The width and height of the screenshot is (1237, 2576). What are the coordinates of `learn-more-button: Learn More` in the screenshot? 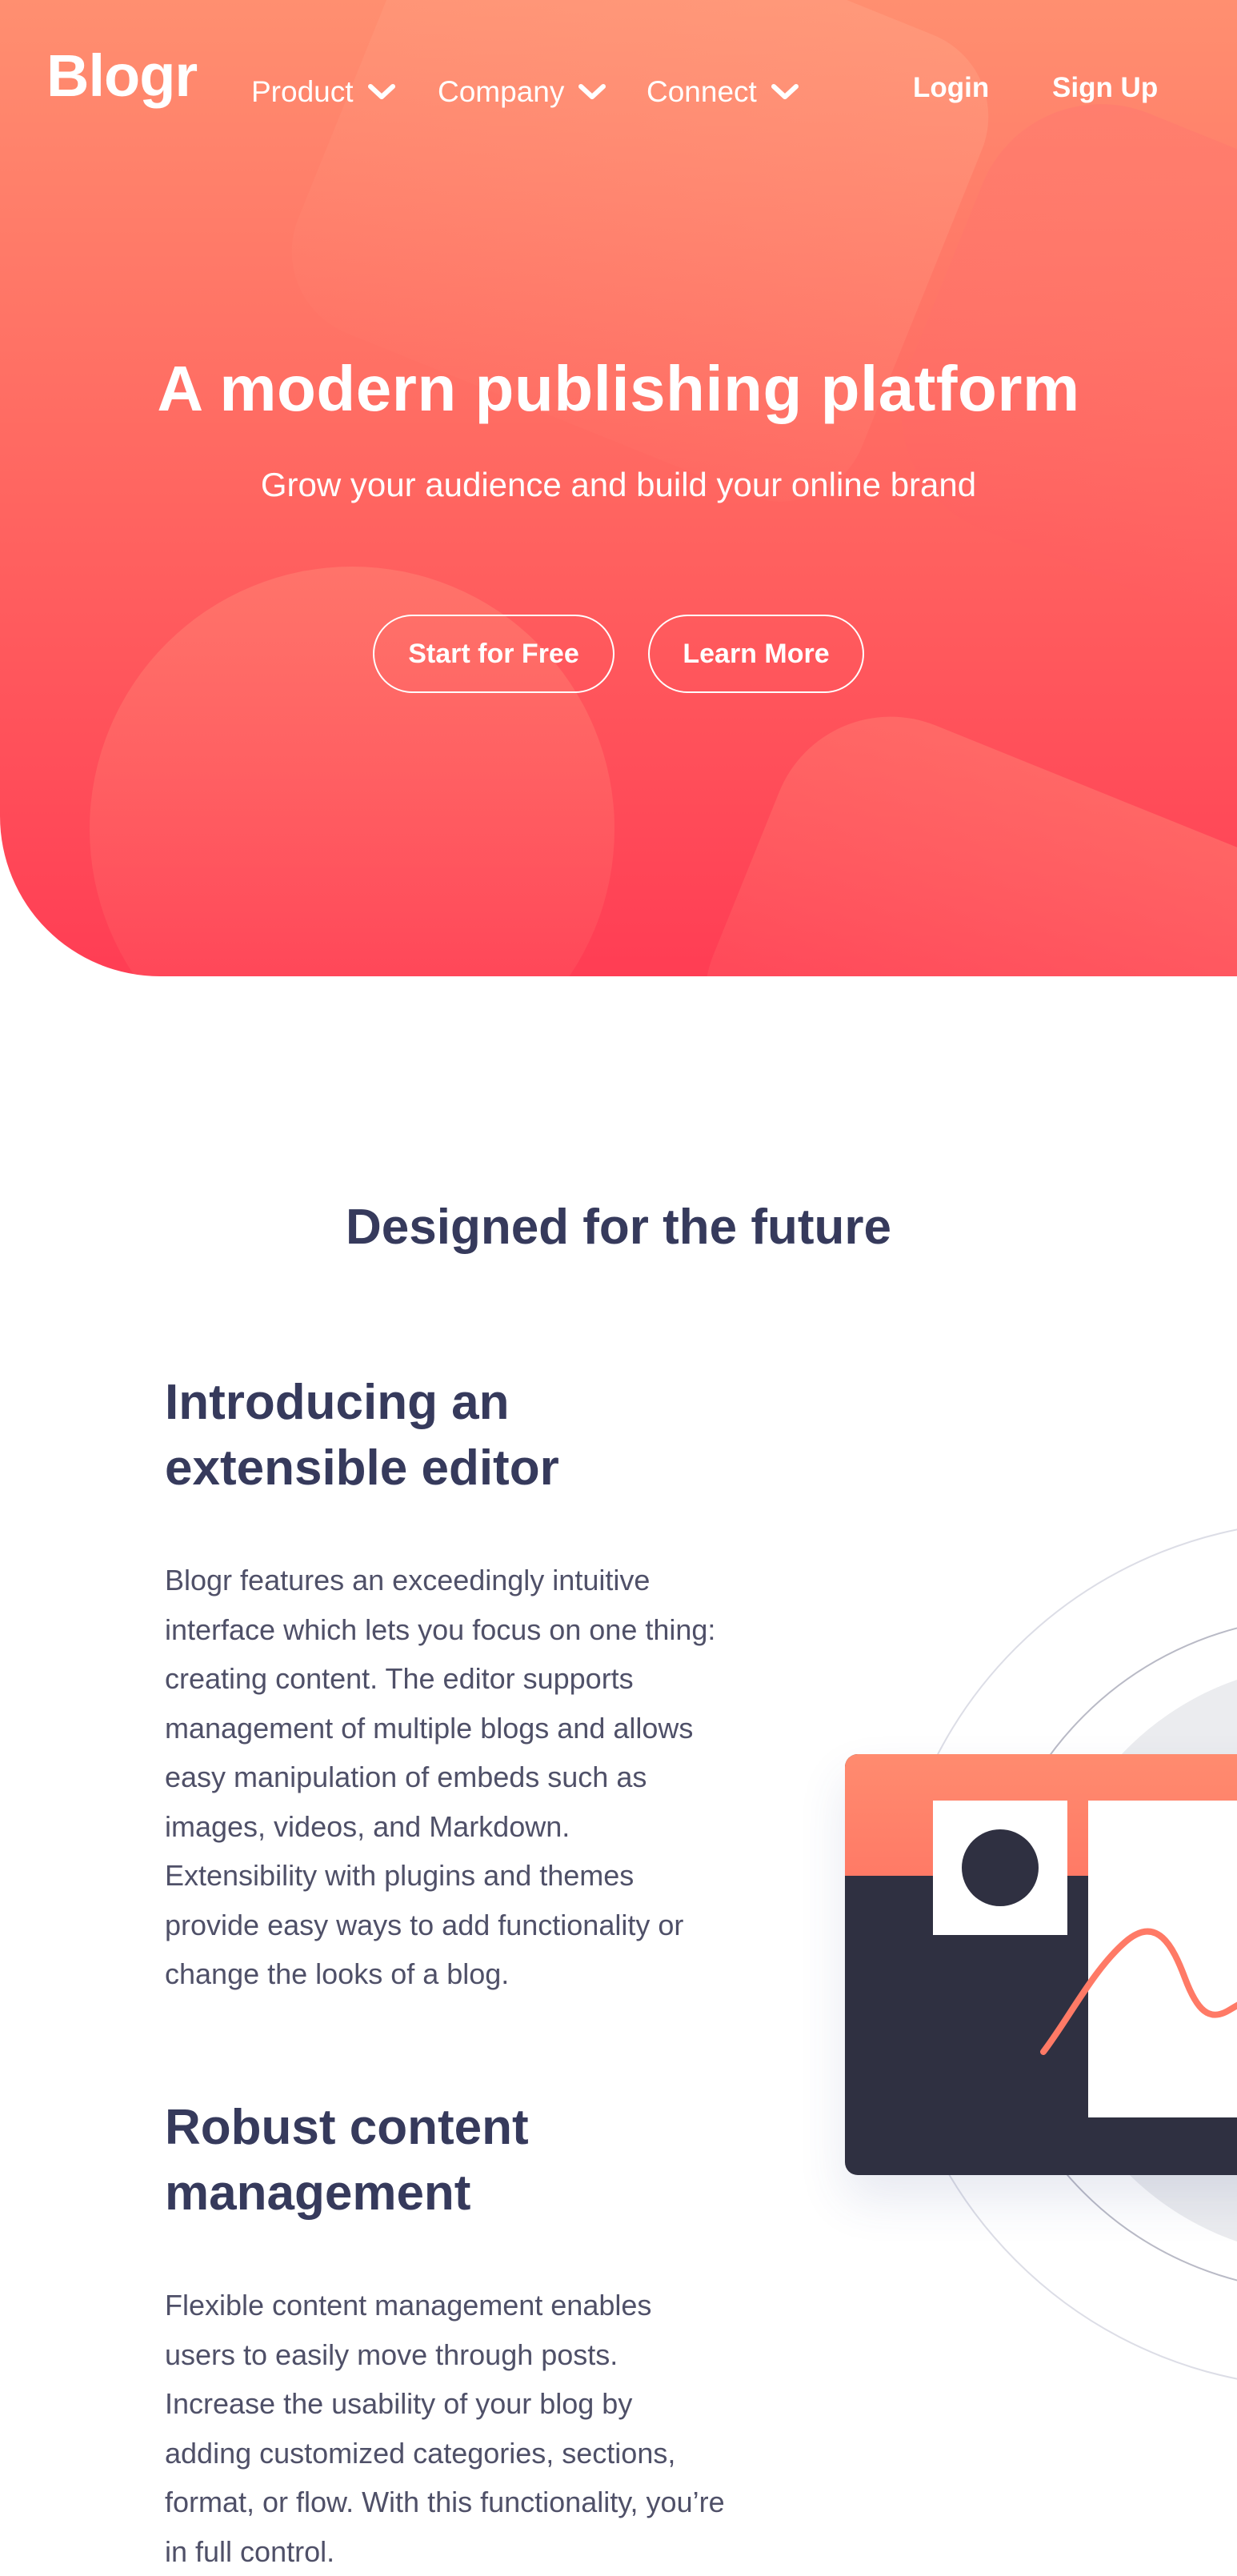 It's located at (756, 654).